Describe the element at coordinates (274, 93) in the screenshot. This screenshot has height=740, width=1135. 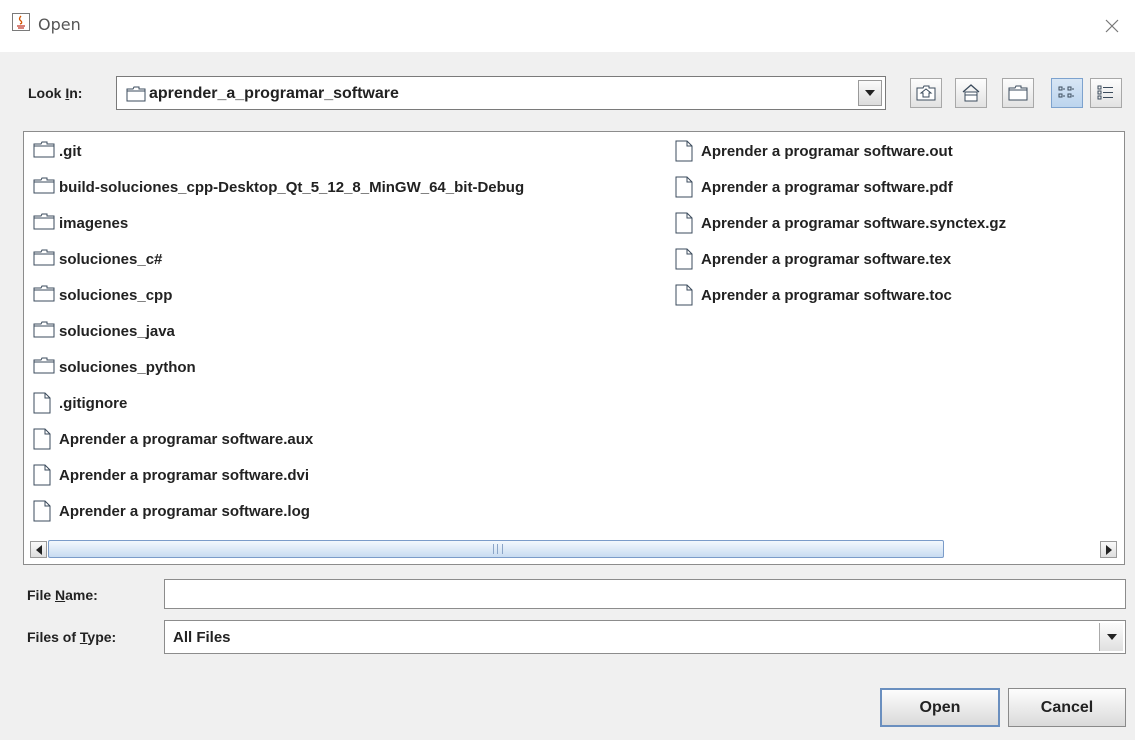
I see `look-in-value: aprender_a_programar_software` at that location.